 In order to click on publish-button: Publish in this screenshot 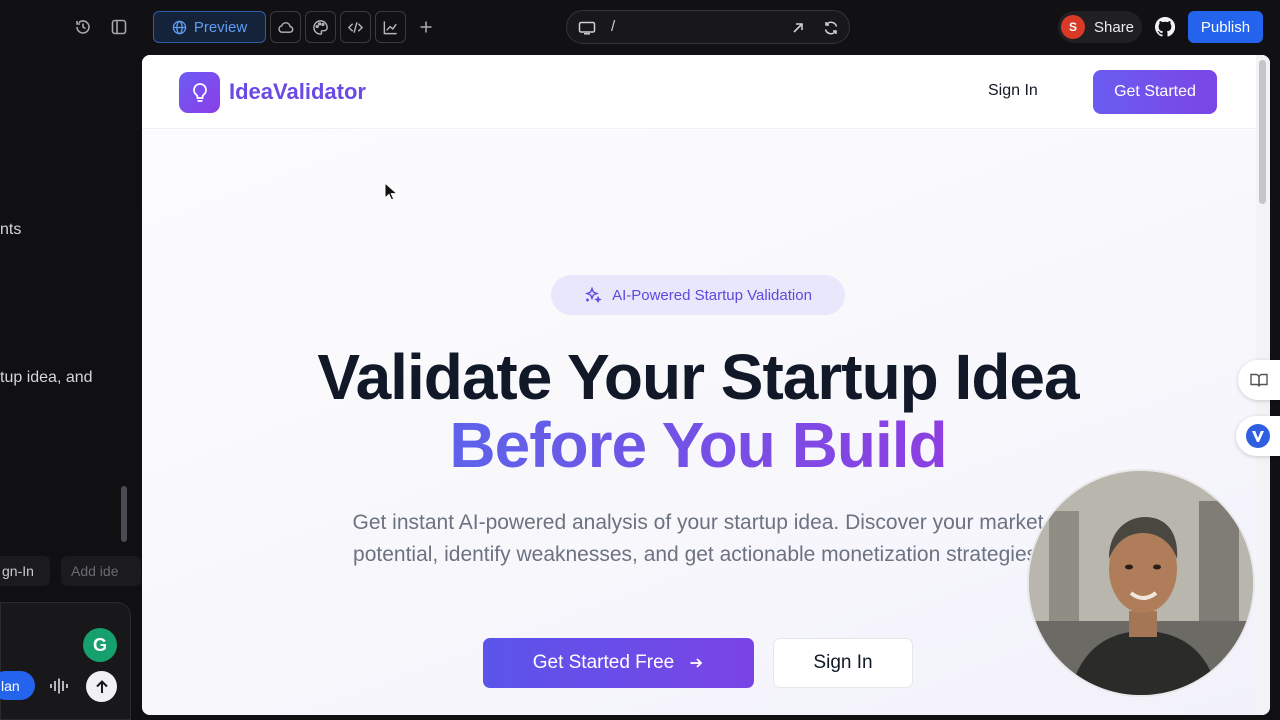, I will do `click(1225, 27)`.